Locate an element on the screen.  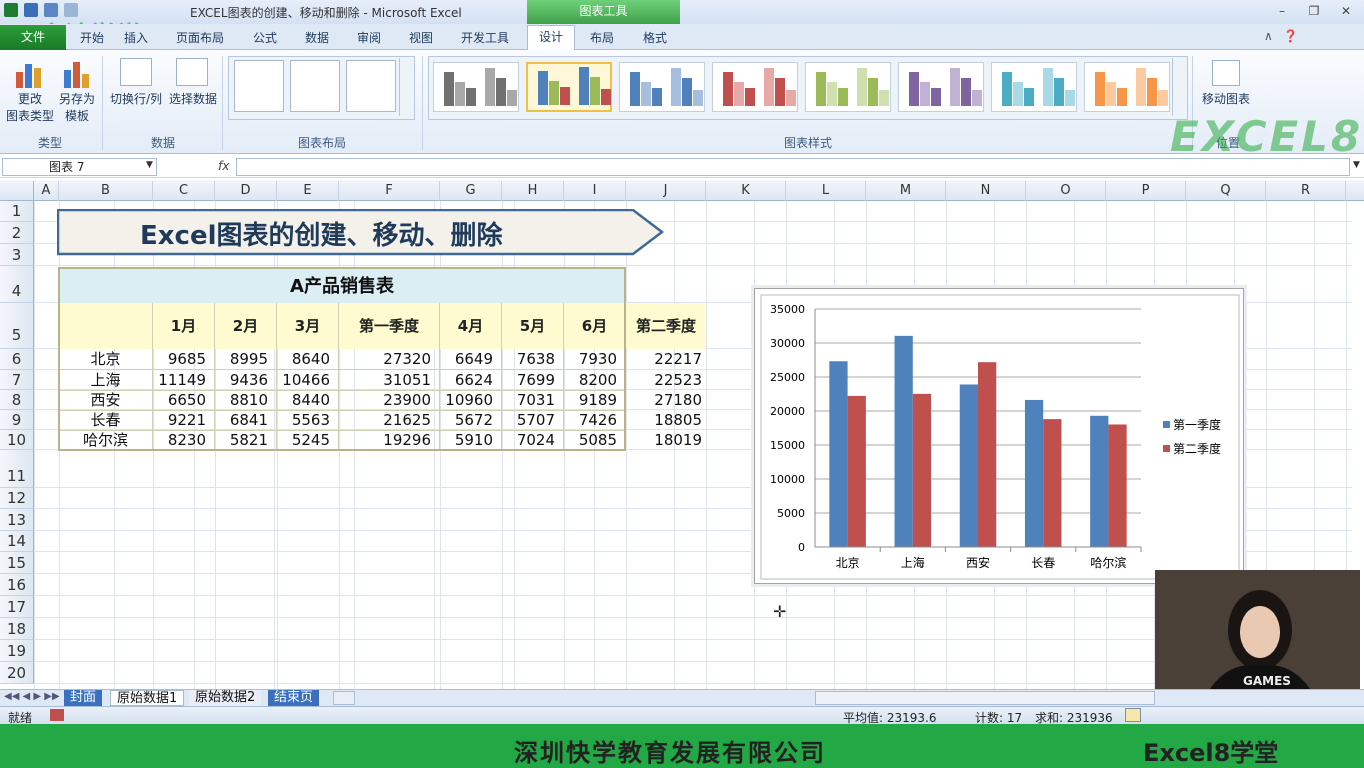
table-cell: 9685 is located at coordinates (184, 359).